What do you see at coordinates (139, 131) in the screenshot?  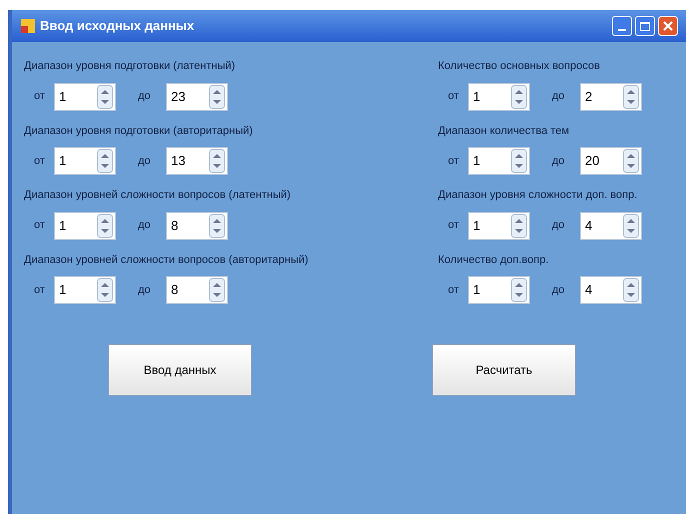 I see `group-label: Диапазон уровня подготовки (авторитарный)` at bounding box center [139, 131].